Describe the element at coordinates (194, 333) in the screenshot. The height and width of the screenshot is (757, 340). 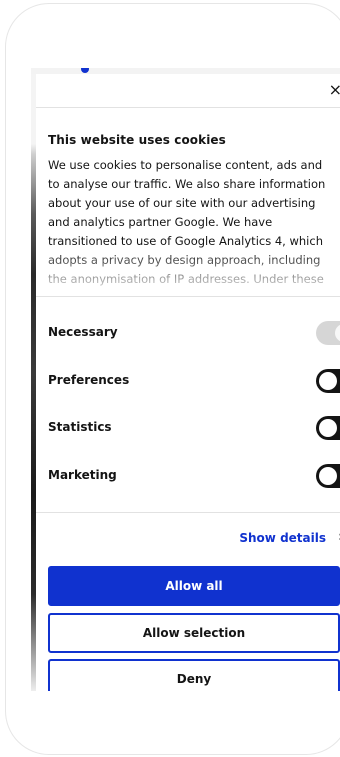
I see `toggle-row-necessary: Necessary` at that location.